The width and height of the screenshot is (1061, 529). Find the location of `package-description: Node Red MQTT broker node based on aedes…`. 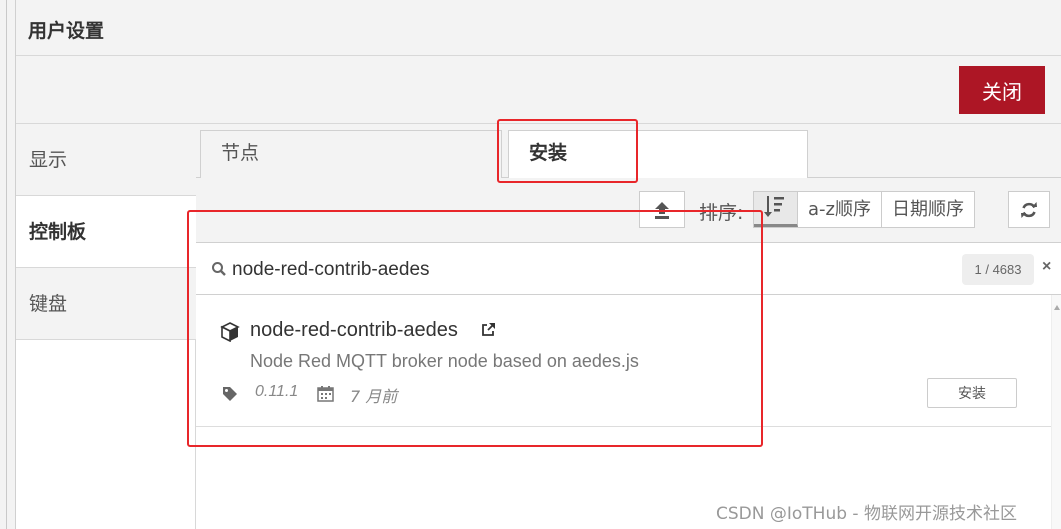

package-description: Node Red MQTT broker node based on aedes… is located at coordinates (444, 361).